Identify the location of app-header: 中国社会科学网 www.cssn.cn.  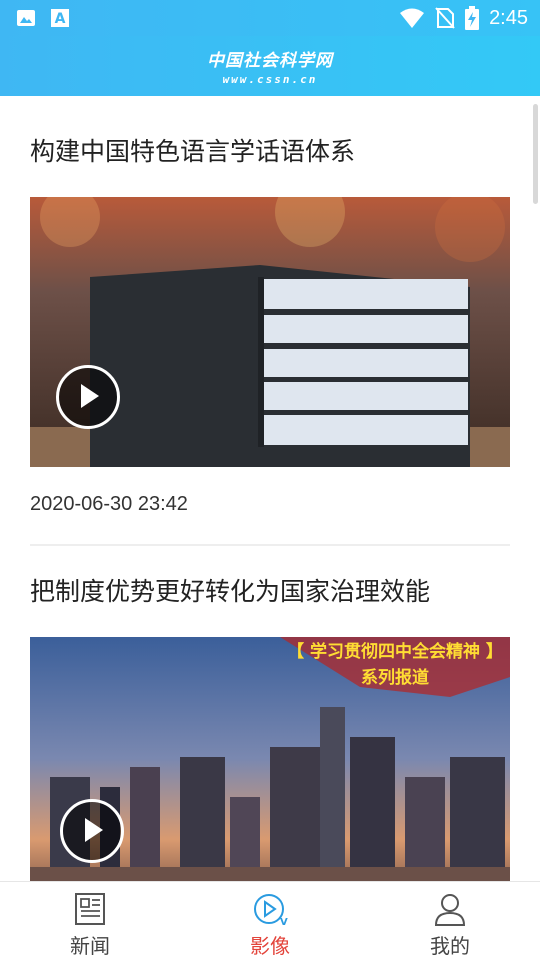
(270, 66).